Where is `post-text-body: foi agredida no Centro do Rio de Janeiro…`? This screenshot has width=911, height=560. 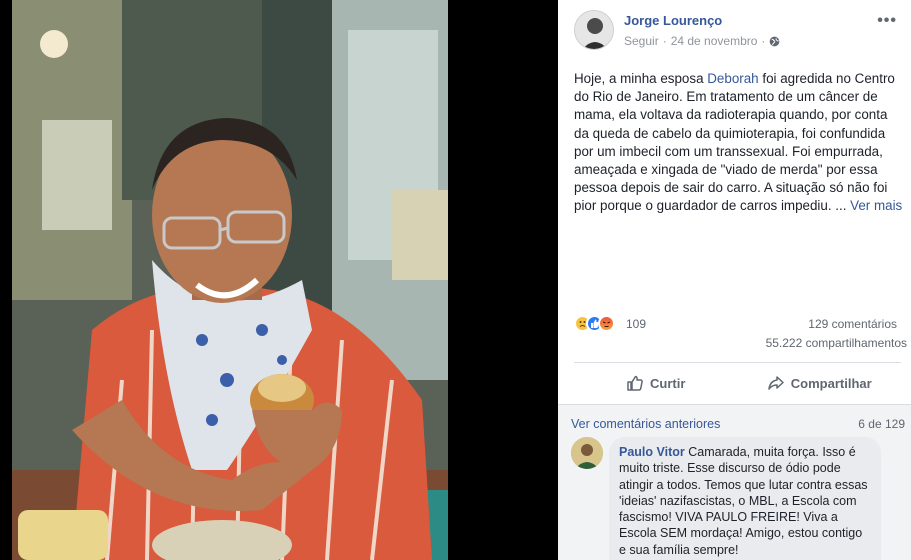
post-text-body: foi agredida no Centro do Rio de Janeiro… is located at coordinates (734, 142).